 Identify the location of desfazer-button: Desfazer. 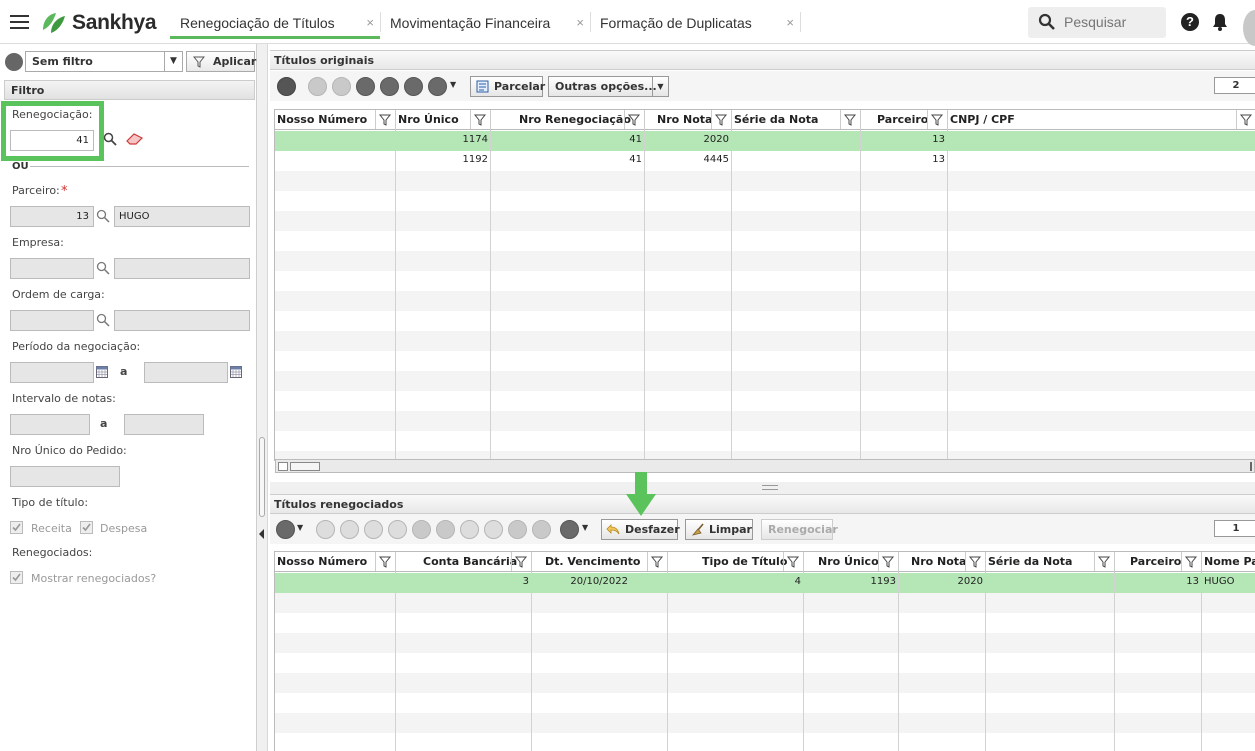
(640, 529).